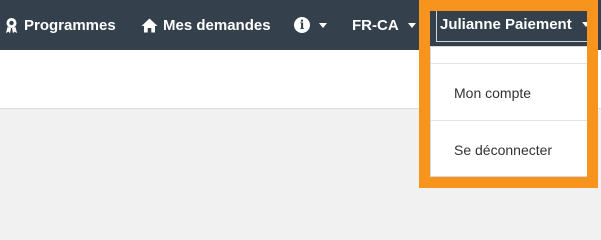  I want to click on info-dropdown-toggle: i, so click(310, 25).